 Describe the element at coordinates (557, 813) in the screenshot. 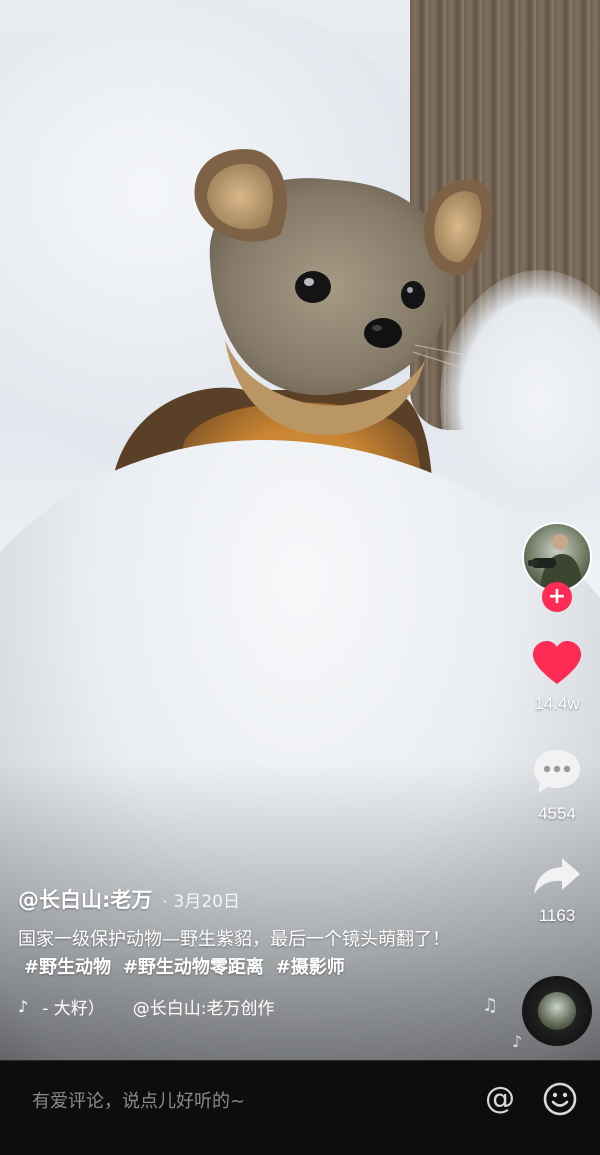

I see `comment-count: 4554` at that location.